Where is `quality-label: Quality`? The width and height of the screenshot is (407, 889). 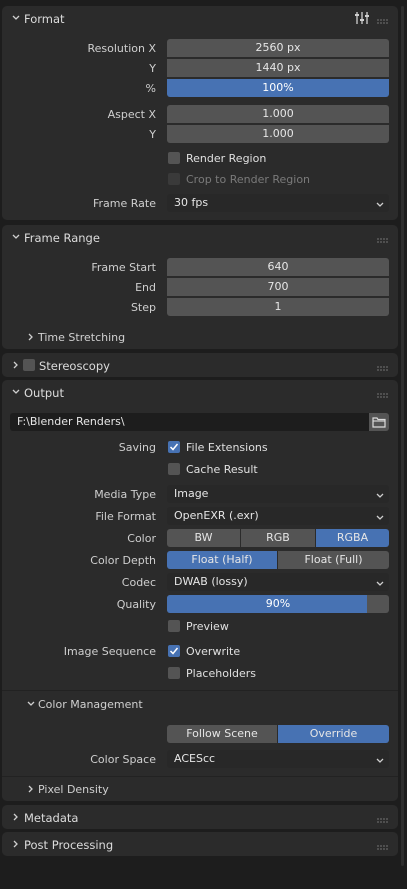
quality-label: Quality is located at coordinates (136, 604).